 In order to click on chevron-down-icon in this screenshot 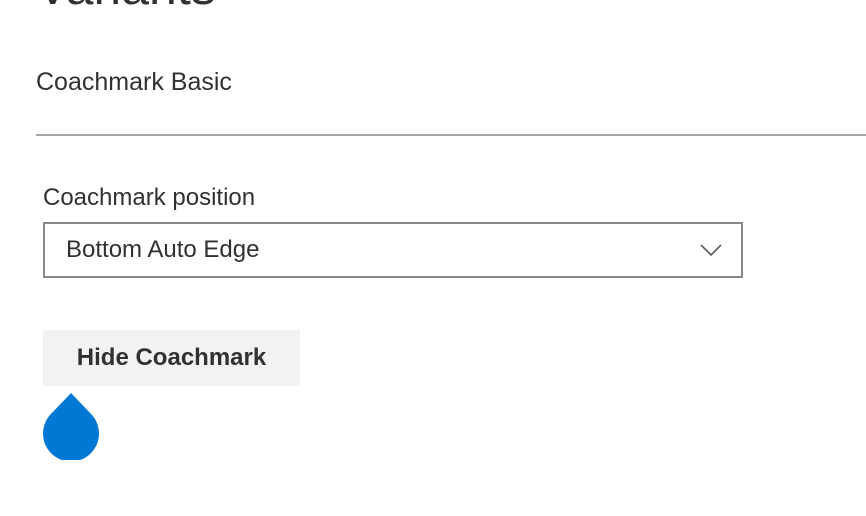, I will do `click(711, 250)`.